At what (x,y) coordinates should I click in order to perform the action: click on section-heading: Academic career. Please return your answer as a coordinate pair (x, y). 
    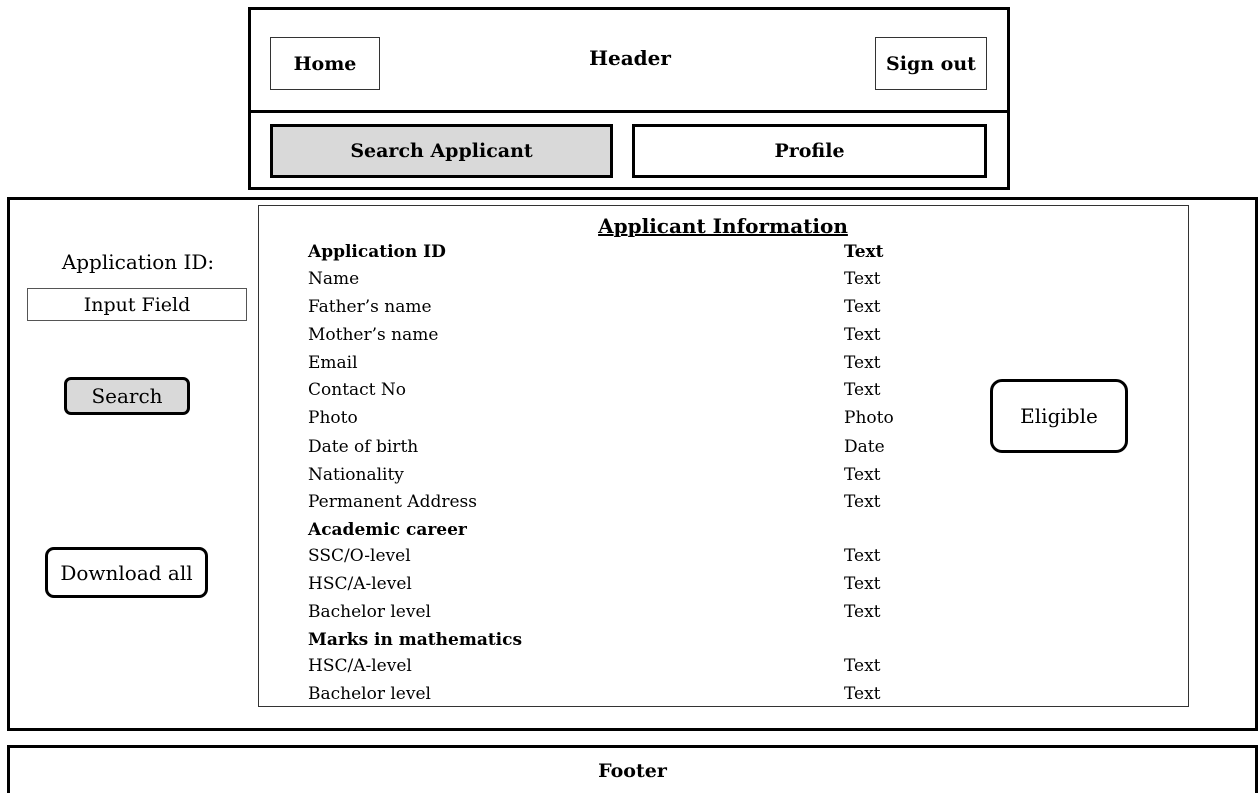
    Looking at the image, I should click on (387, 530).